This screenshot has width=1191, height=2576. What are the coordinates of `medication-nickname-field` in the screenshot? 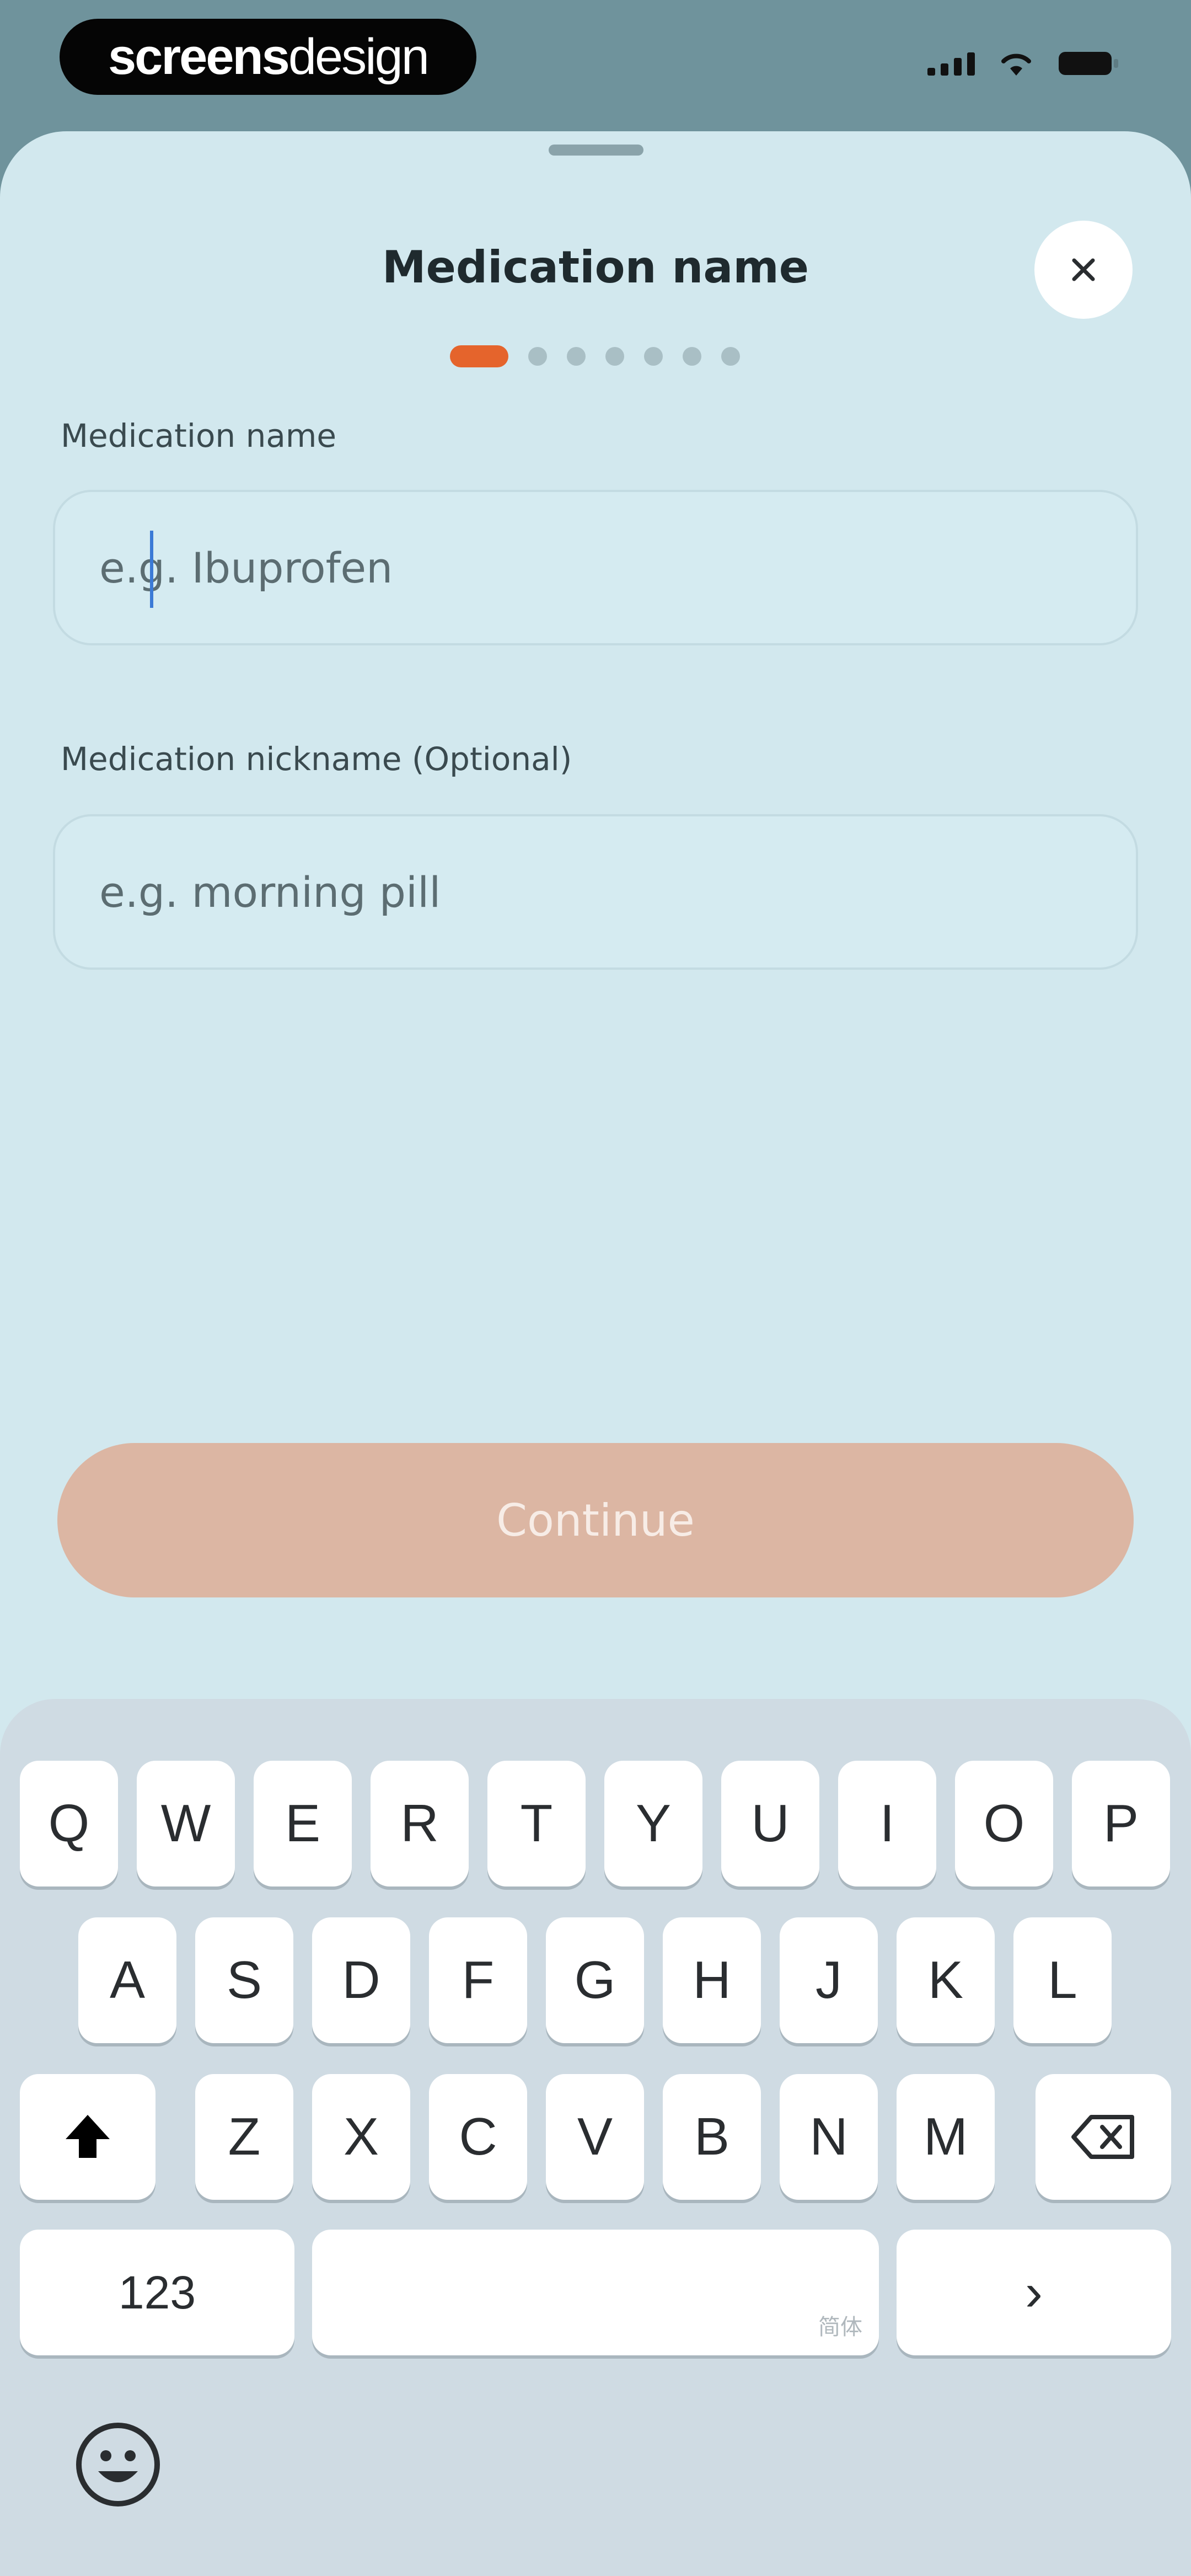 It's located at (595, 892).